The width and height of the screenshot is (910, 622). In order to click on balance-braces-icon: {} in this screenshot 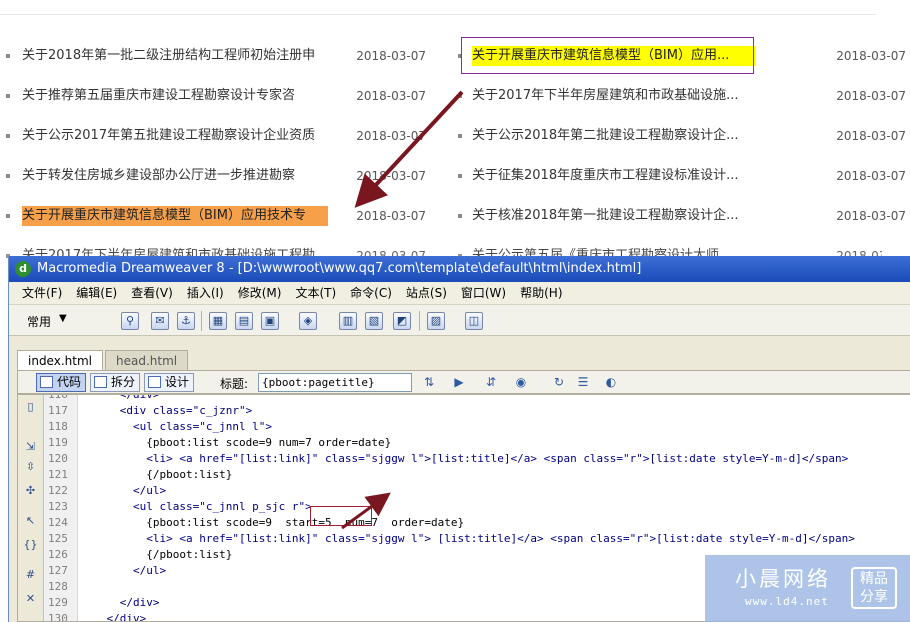, I will do `click(30, 544)`.